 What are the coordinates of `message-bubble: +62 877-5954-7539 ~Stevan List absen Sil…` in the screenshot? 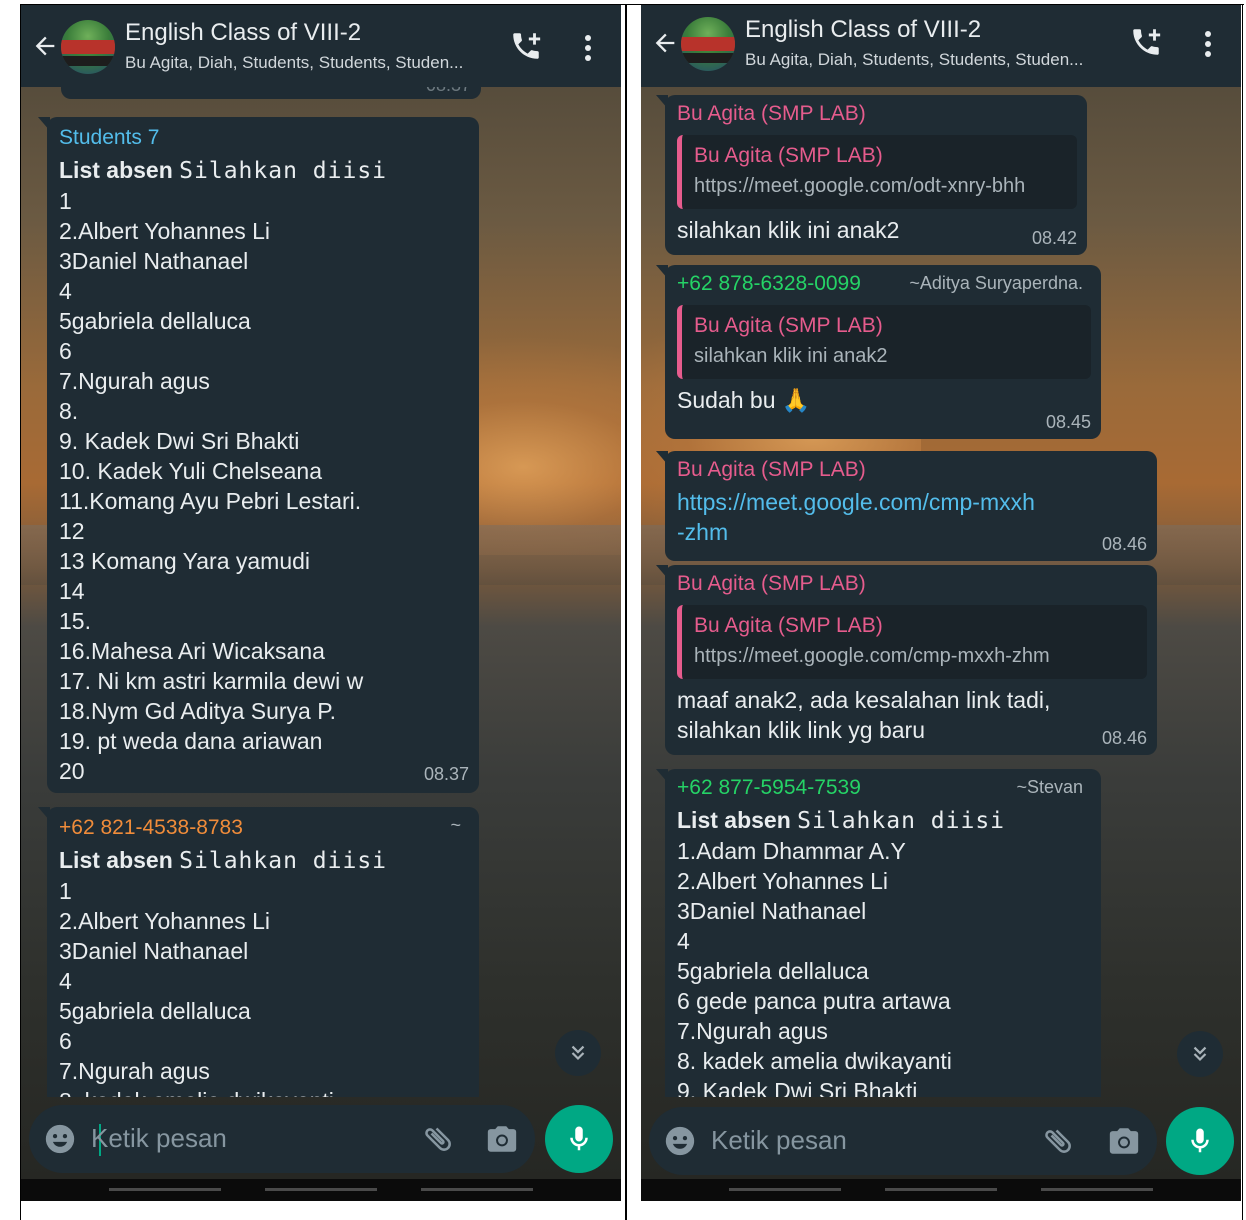 It's located at (878, 933).